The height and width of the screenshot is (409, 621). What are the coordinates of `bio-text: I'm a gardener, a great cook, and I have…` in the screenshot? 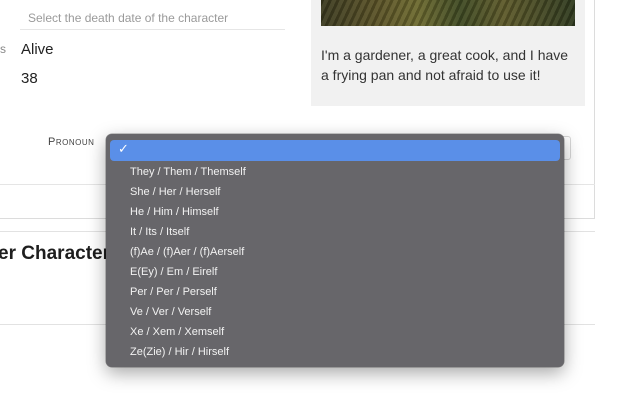 It's located at (445, 65).